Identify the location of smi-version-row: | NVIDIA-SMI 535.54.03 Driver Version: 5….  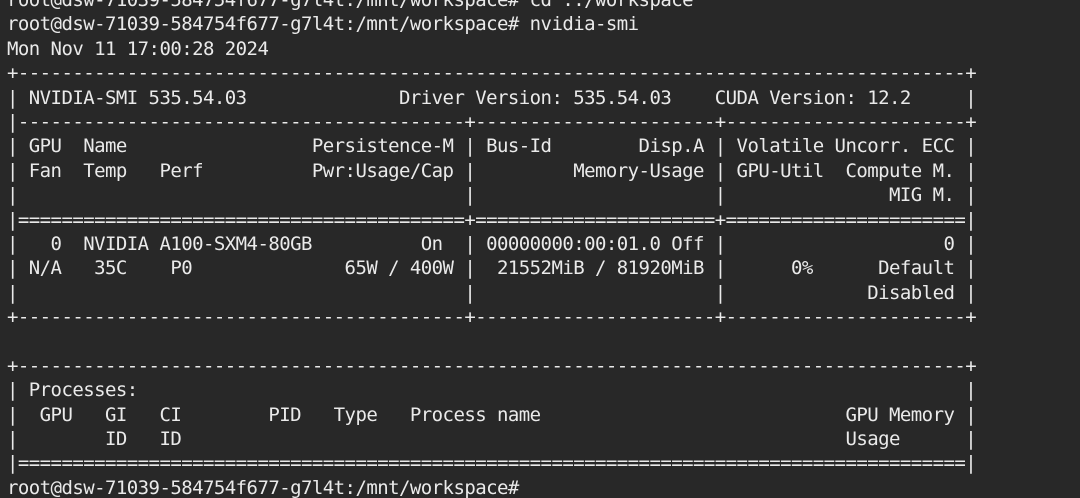
(492, 97).